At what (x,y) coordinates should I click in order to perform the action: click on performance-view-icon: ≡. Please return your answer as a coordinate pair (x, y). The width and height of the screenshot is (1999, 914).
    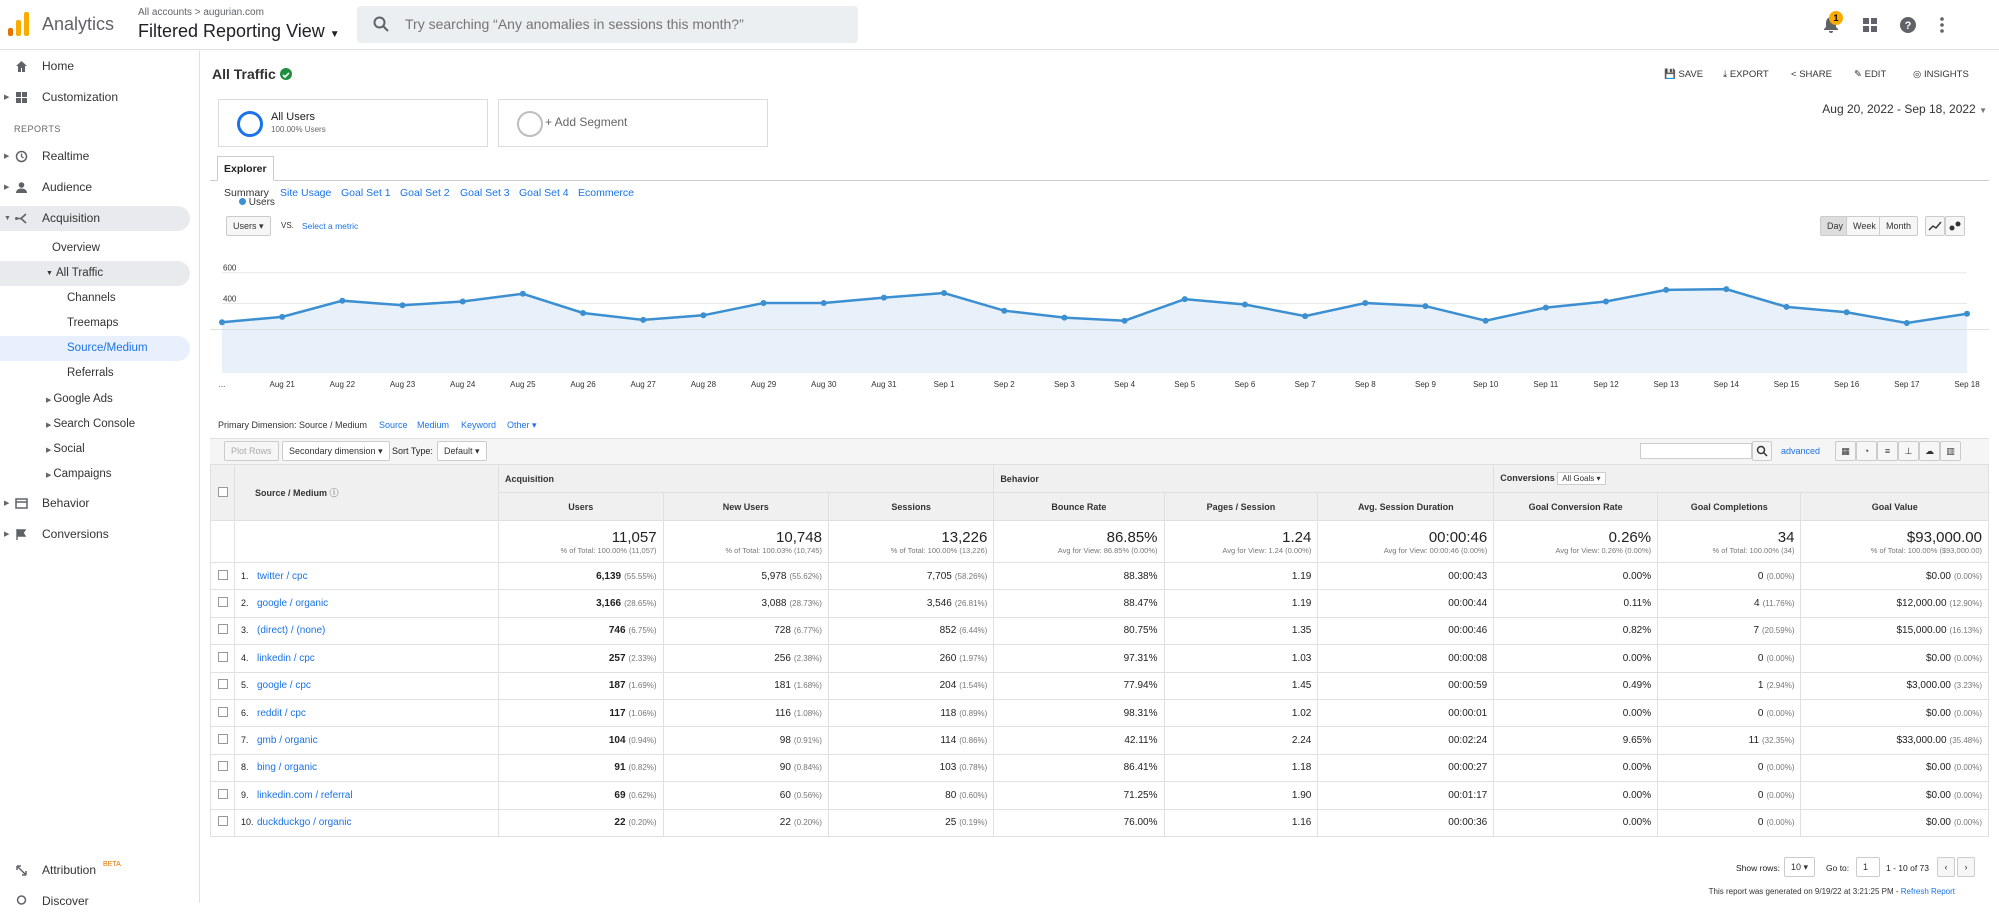
    Looking at the image, I should click on (1887, 451).